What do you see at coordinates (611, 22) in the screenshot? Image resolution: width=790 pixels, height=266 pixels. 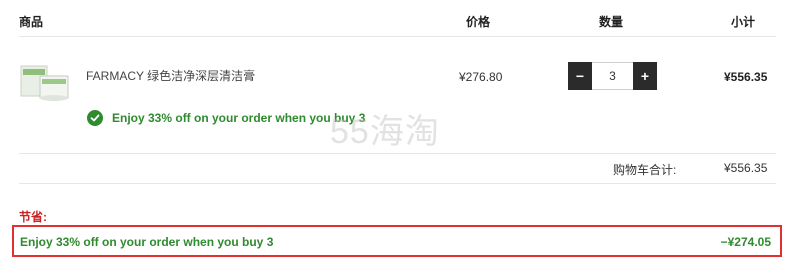 I see `header-quantity: 数量` at bounding box center [611, 22].